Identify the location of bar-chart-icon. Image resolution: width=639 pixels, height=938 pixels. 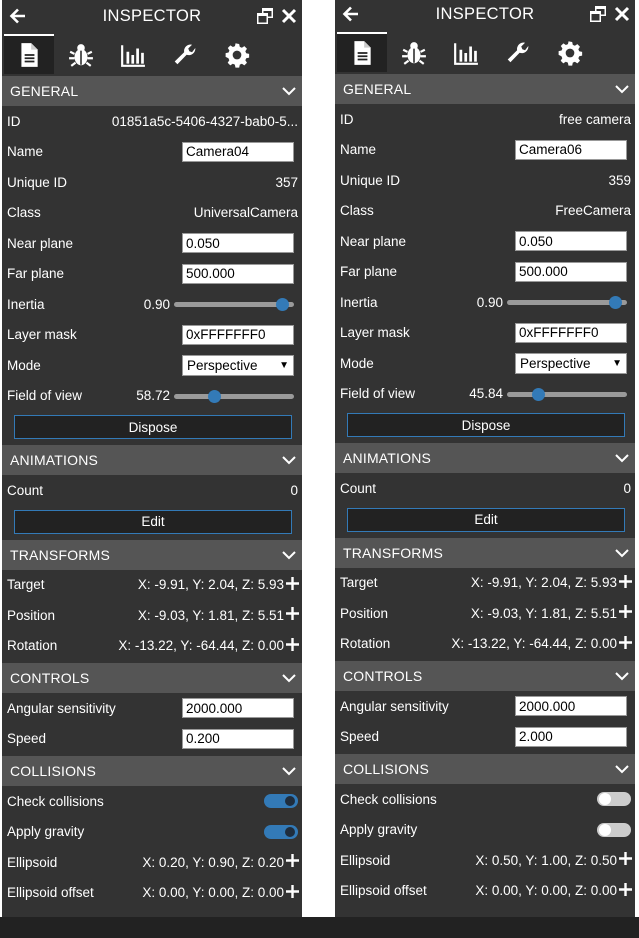
(466, 54).